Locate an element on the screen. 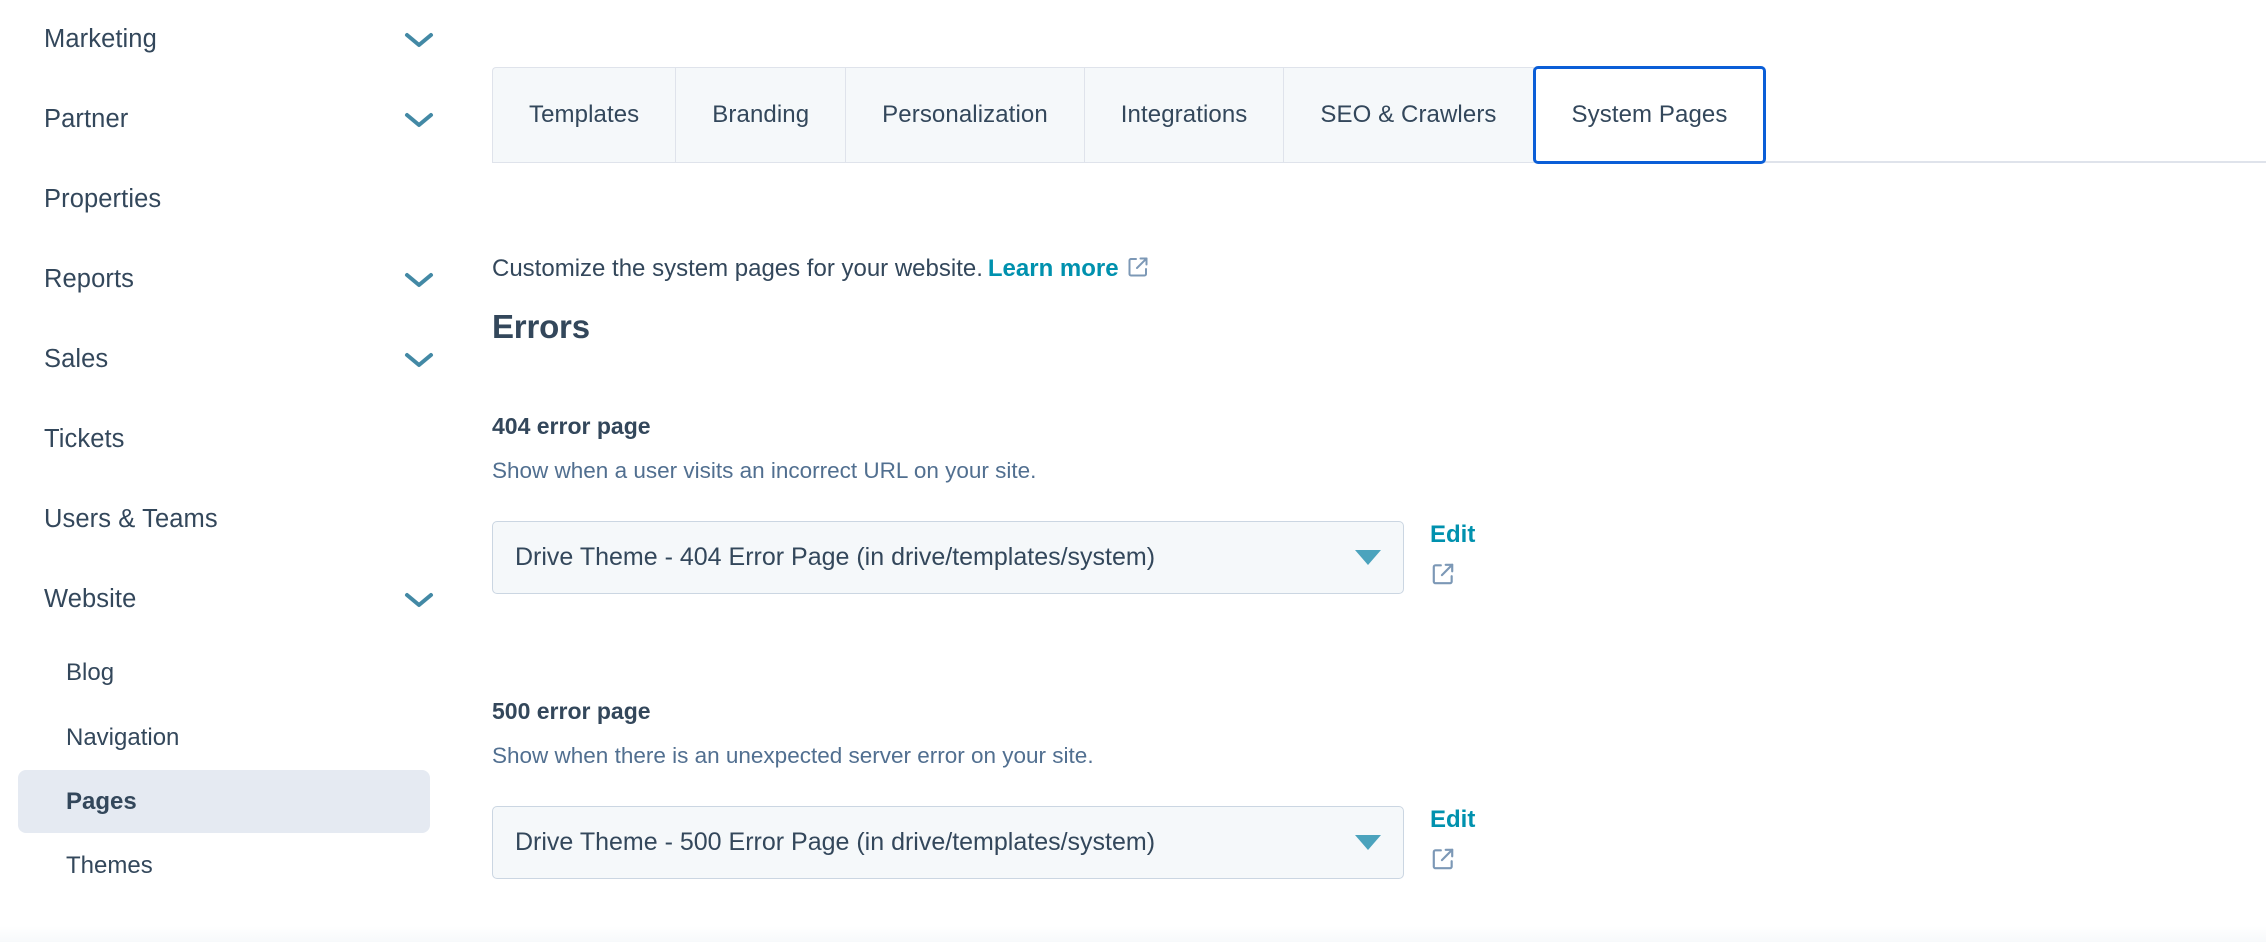  tab-label: Integrations is located at coordinates (1184, 114).